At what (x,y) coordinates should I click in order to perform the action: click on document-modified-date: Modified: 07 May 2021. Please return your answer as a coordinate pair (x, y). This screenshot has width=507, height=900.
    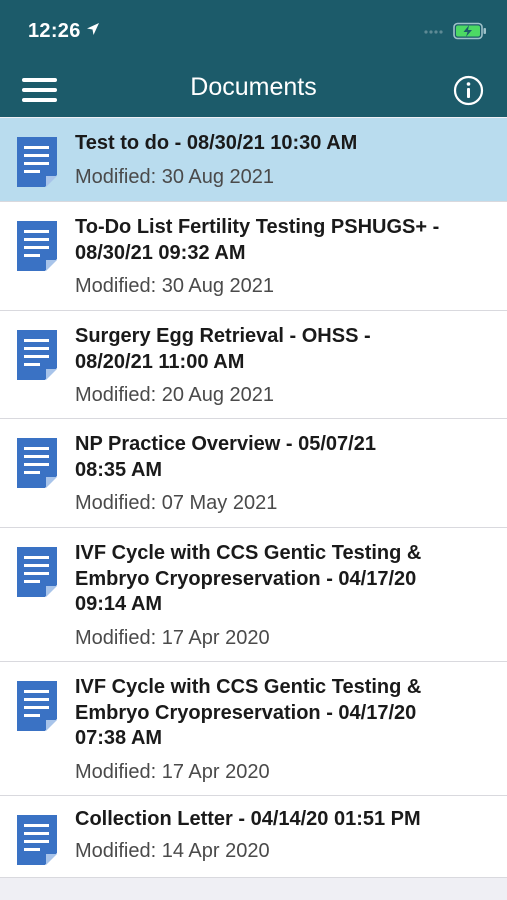
    Looking at the image, I should click on (176, 503).